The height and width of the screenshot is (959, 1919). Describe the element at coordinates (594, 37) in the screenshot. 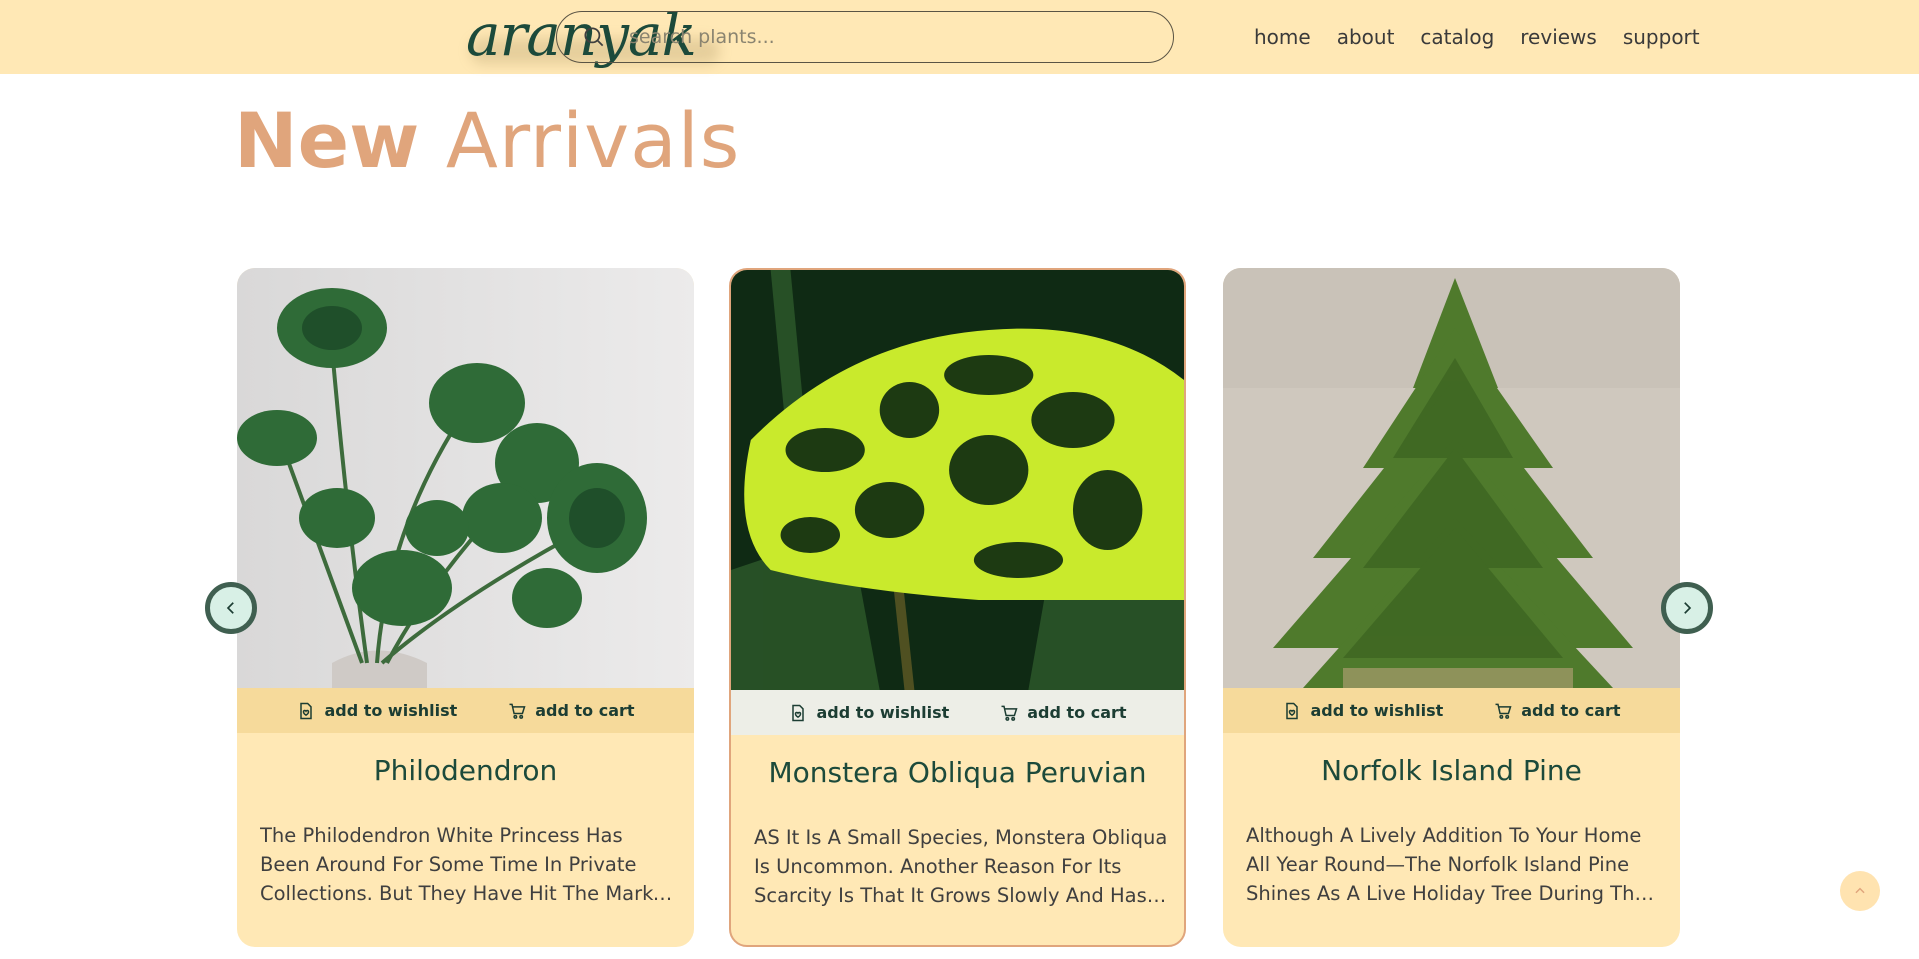

I see `search-icon` at that location.